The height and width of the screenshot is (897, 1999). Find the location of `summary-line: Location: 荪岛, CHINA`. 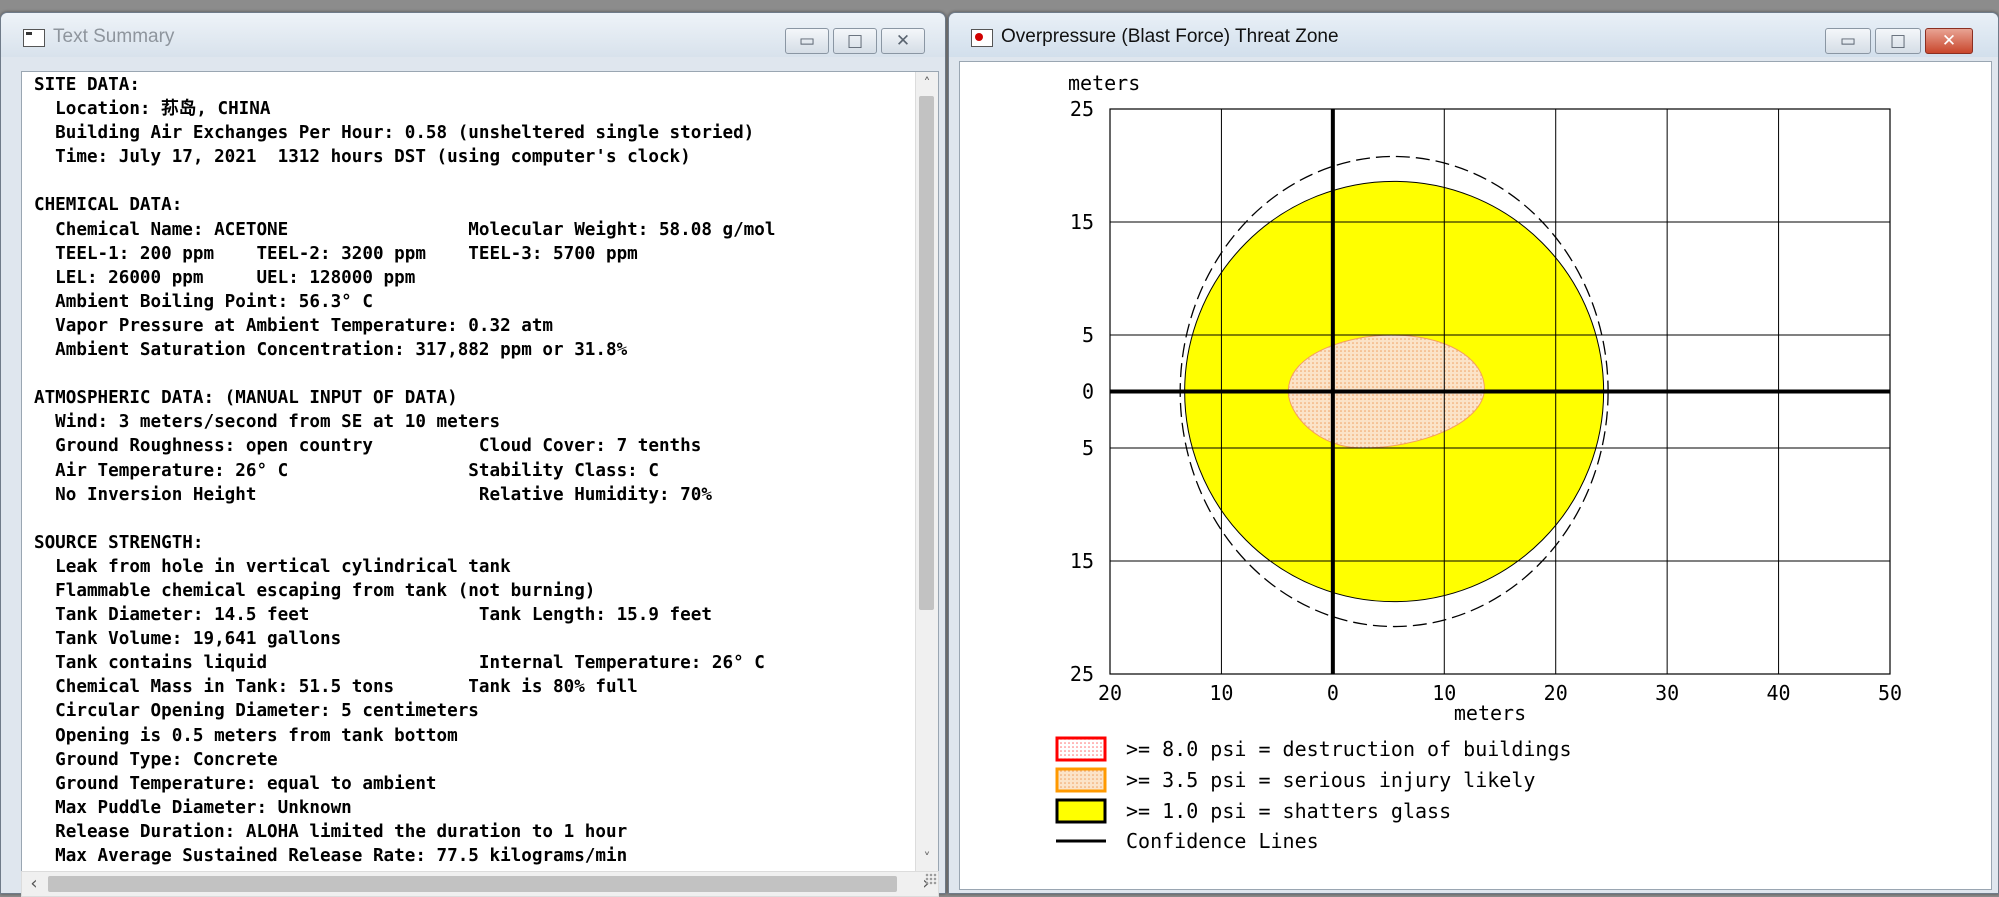

summary-line: Location: 荪岛, CHINA is located at coordinates (152, 109).